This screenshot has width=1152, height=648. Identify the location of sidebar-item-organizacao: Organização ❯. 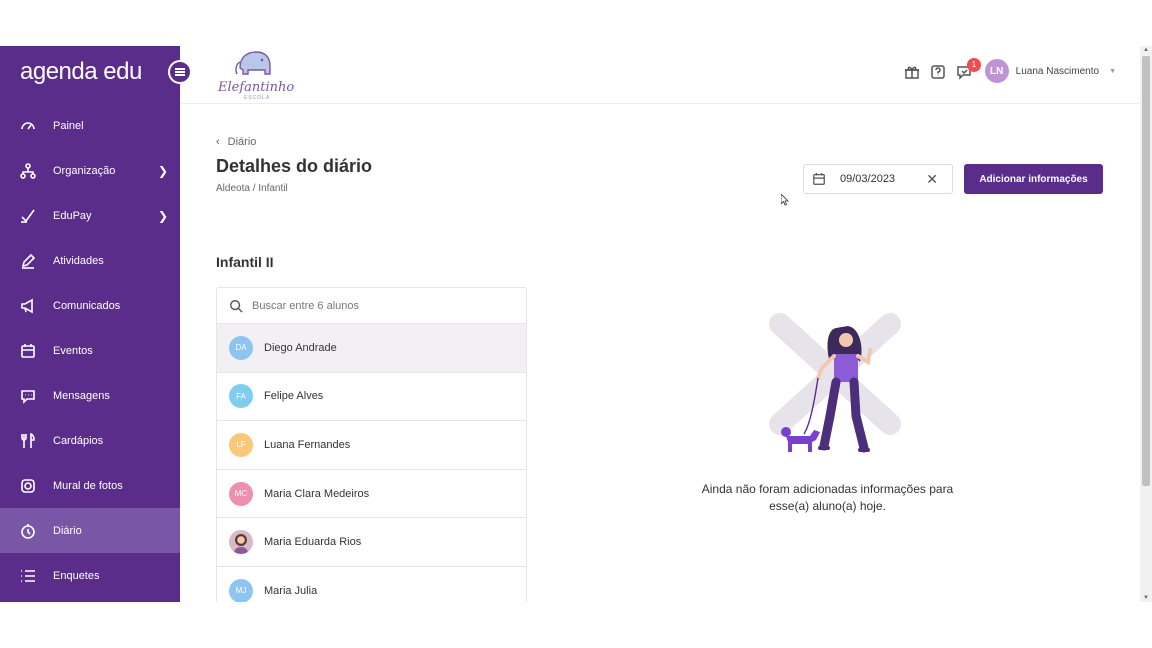
(90, 170).